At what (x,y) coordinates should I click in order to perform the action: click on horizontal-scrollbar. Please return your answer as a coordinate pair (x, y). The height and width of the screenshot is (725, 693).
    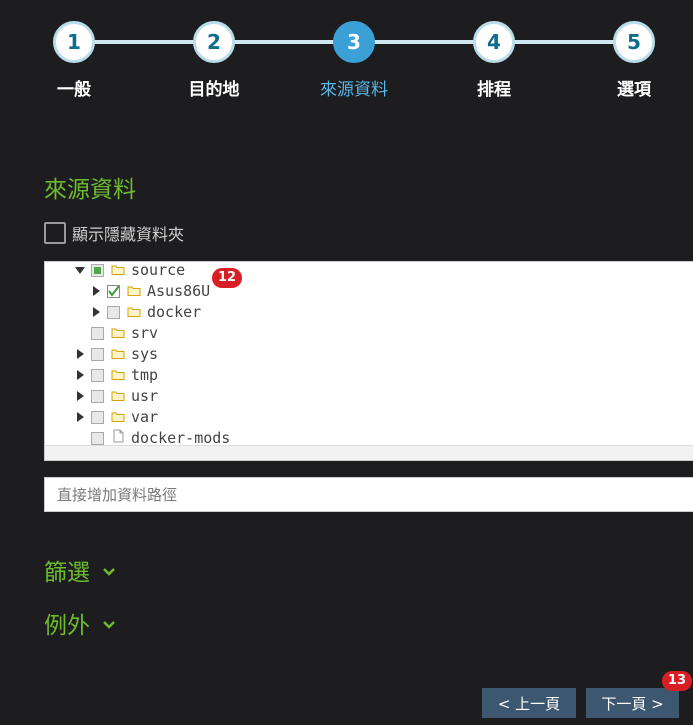
    Looking at the image, I should click on (369, 452).